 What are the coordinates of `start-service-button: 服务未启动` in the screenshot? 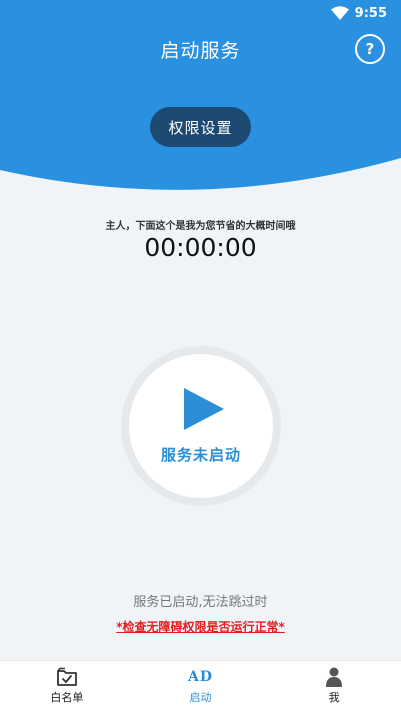 It's located at (201, 426).